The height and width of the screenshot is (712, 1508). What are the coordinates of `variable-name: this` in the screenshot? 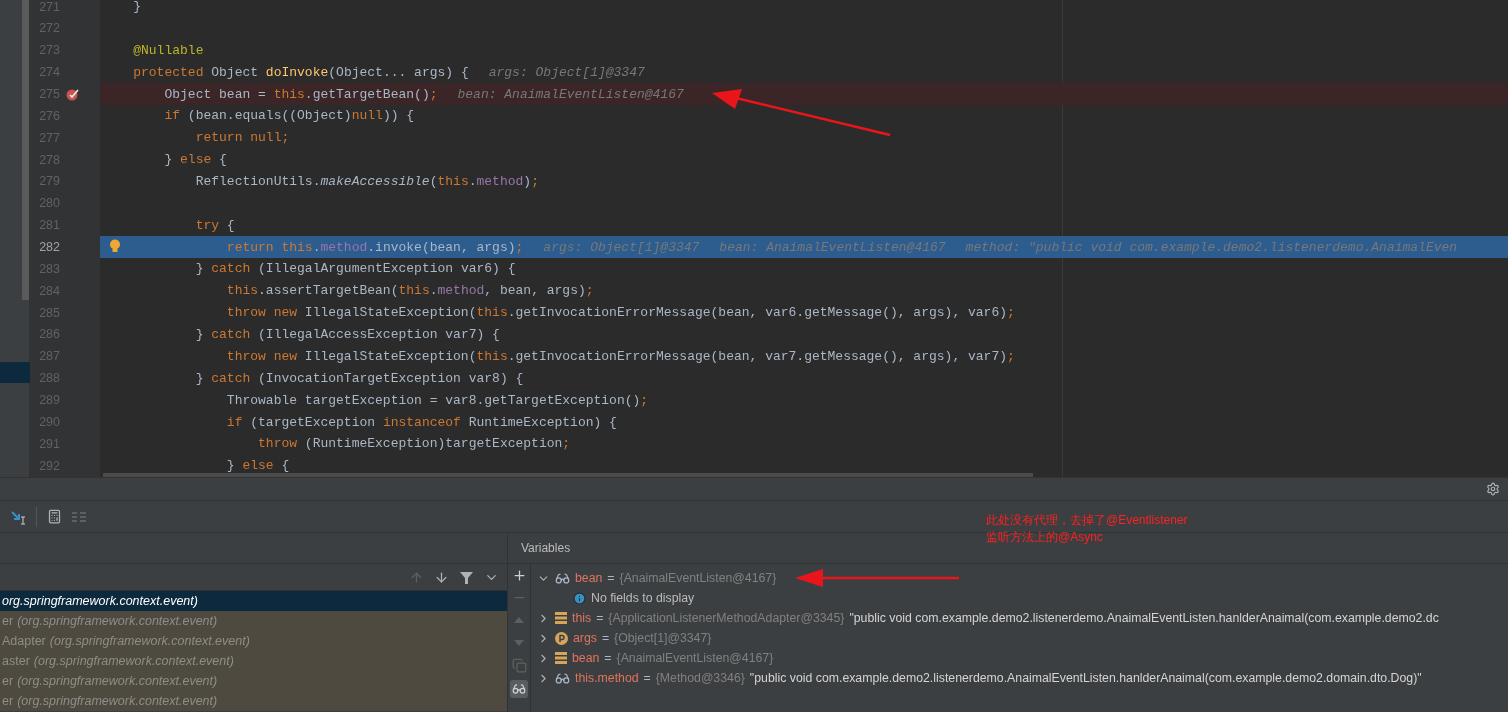 It's located at (582, 618).